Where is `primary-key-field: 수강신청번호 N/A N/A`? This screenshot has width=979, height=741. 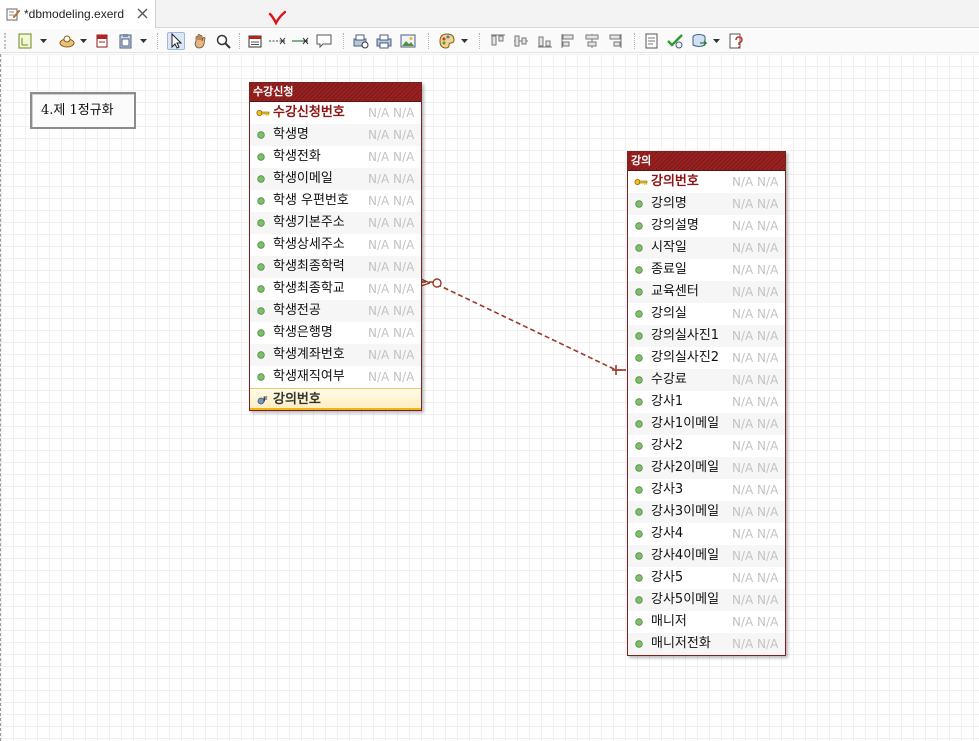 primary-key-field: 수강신청번호 N/A N/A is located at coordinates (335, 113).